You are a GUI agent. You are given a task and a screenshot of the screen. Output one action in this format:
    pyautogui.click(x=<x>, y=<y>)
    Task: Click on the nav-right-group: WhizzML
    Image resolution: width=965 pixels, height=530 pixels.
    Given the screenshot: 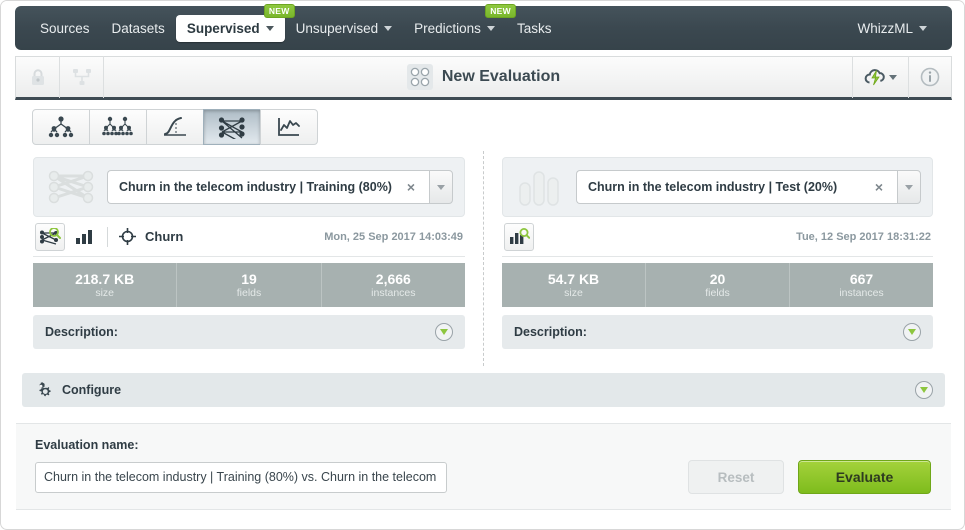 What is the action you would take?
    pyautogui.click(x=892, y=28)
    